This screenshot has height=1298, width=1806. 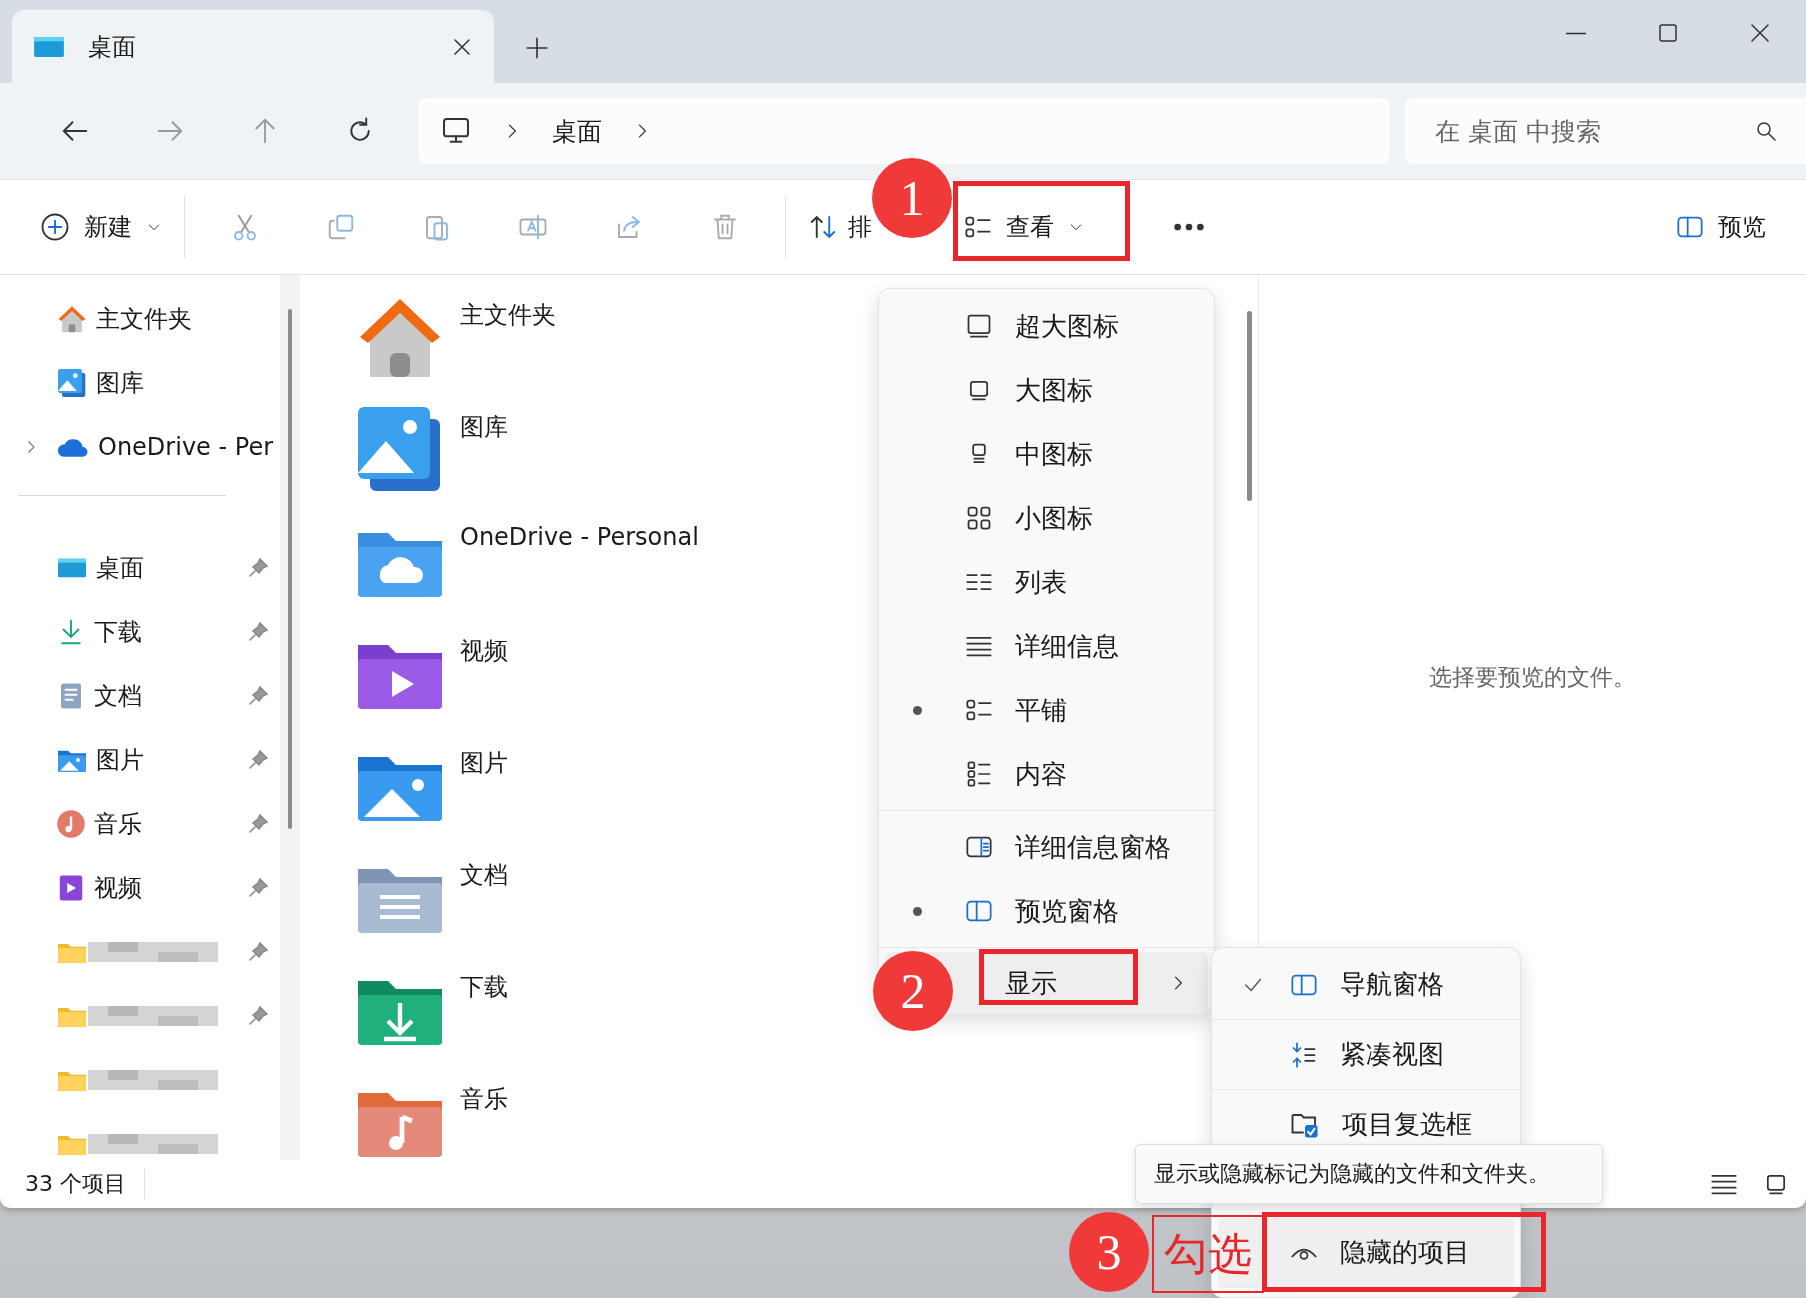 I want to click on new-button: 新建, so click(x=101, y=227).